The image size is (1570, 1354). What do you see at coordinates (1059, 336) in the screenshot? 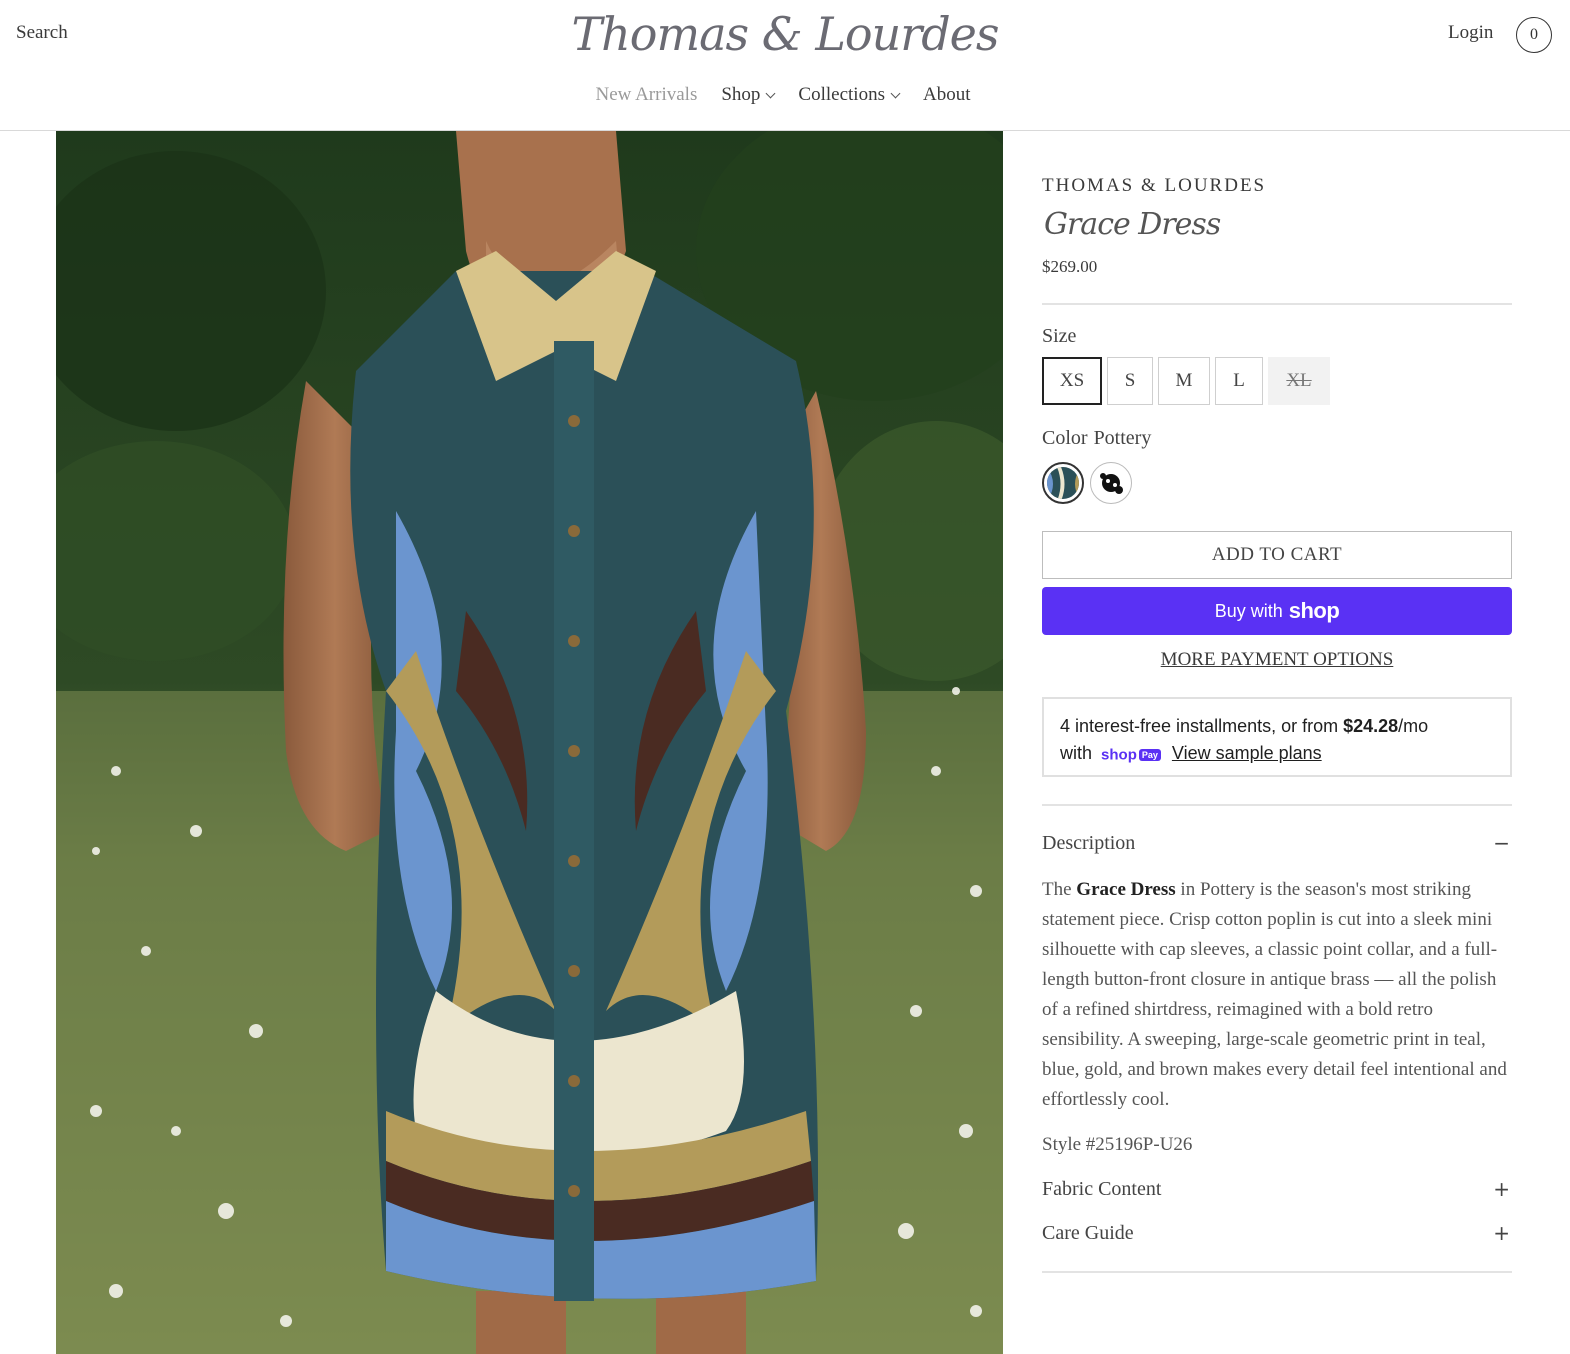
I see `size-label: Size` at bounding box center [1059, 336].